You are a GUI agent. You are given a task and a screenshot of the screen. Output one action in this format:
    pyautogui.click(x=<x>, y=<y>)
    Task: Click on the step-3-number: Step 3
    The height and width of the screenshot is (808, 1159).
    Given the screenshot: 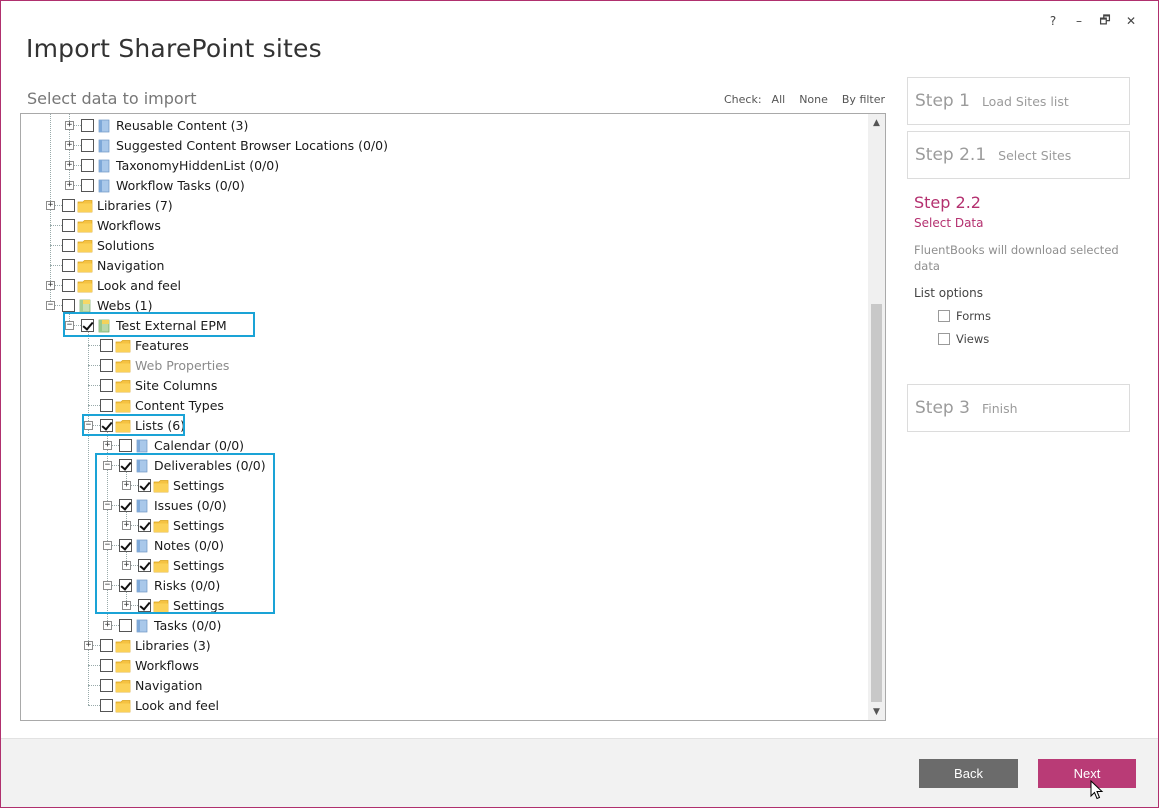 What is the action you would take?
    pyautogui.click(x=942, y=408)
    